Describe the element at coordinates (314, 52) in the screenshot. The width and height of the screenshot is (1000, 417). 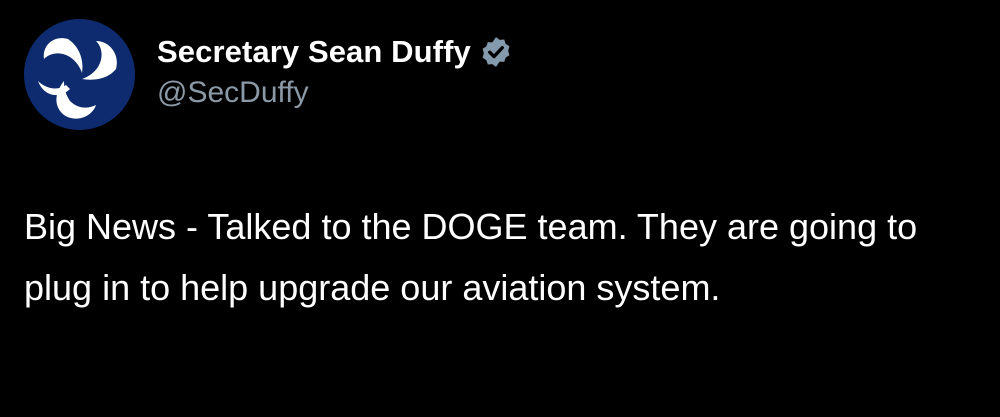
I see `display-name: Secretary Sean Duffy` at that location.